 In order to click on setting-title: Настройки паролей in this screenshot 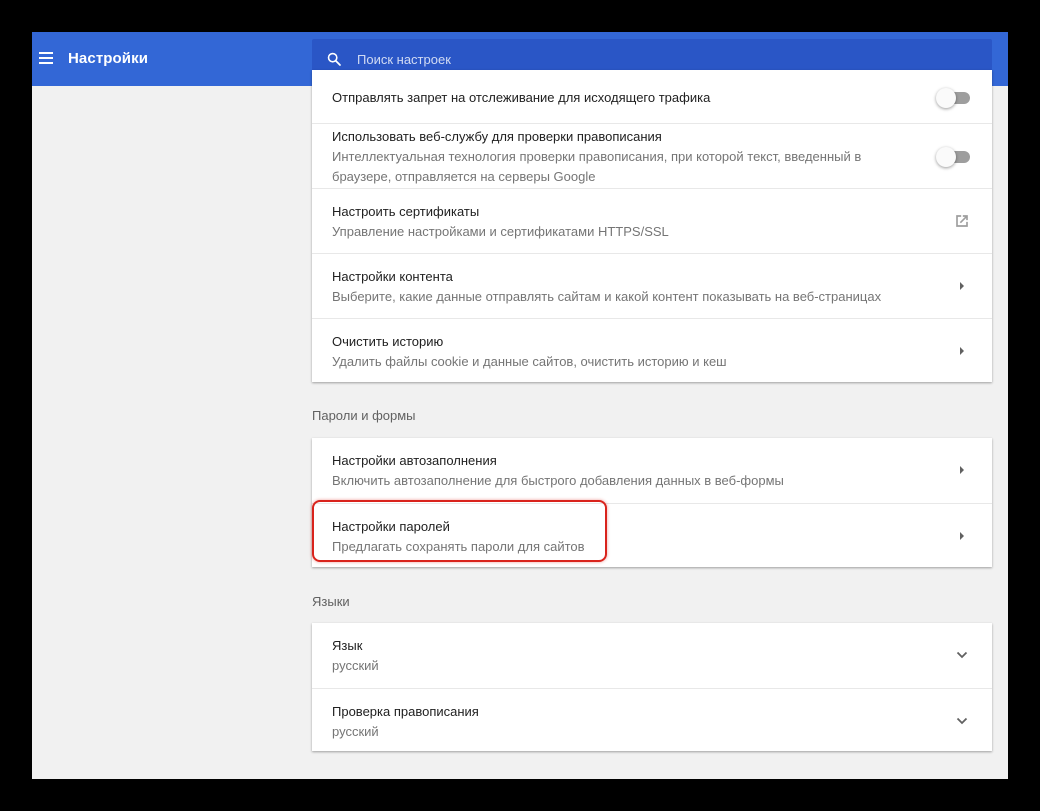, I will do `click(391, 526)`.